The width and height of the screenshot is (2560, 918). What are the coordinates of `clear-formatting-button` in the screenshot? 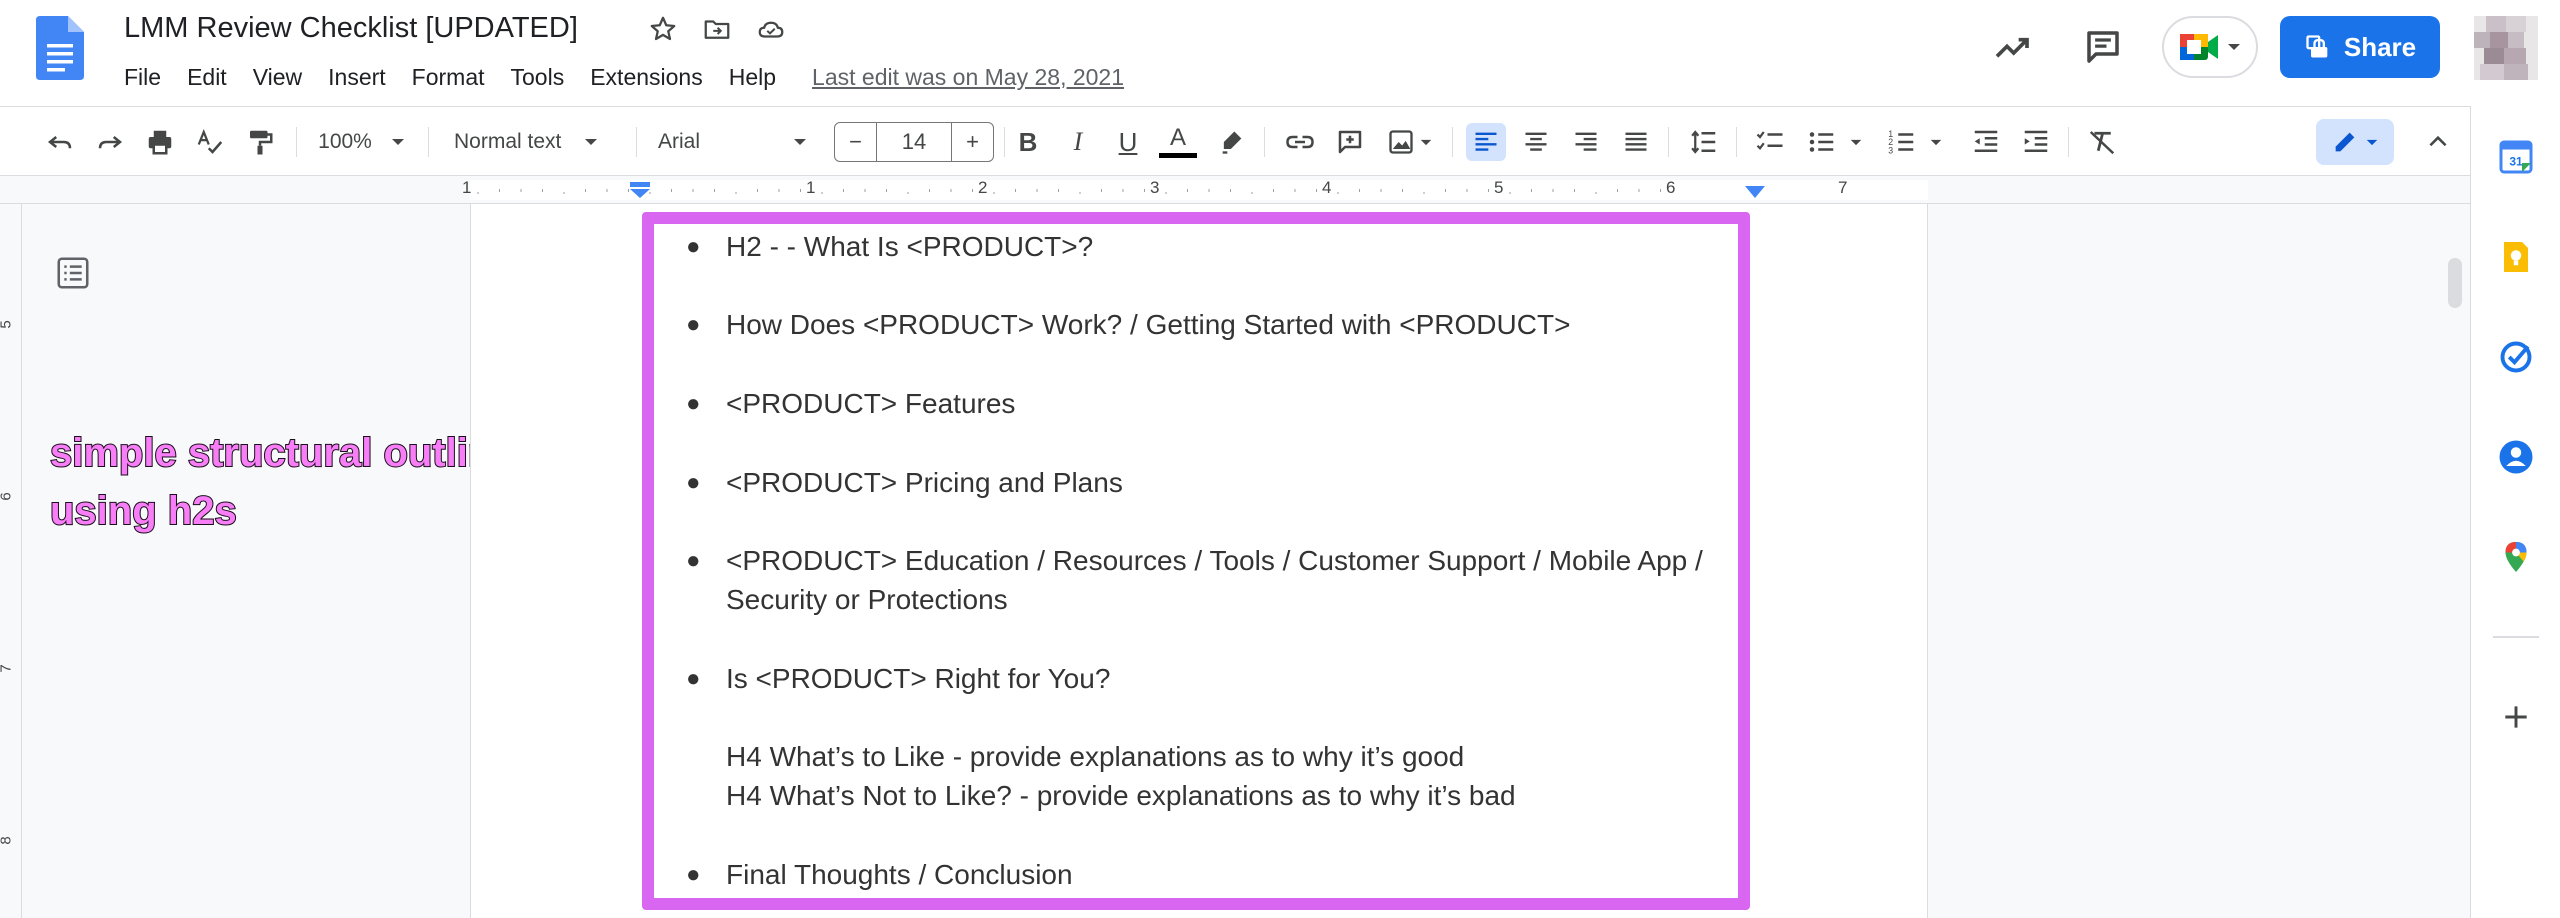 It's located at (2102, 142).